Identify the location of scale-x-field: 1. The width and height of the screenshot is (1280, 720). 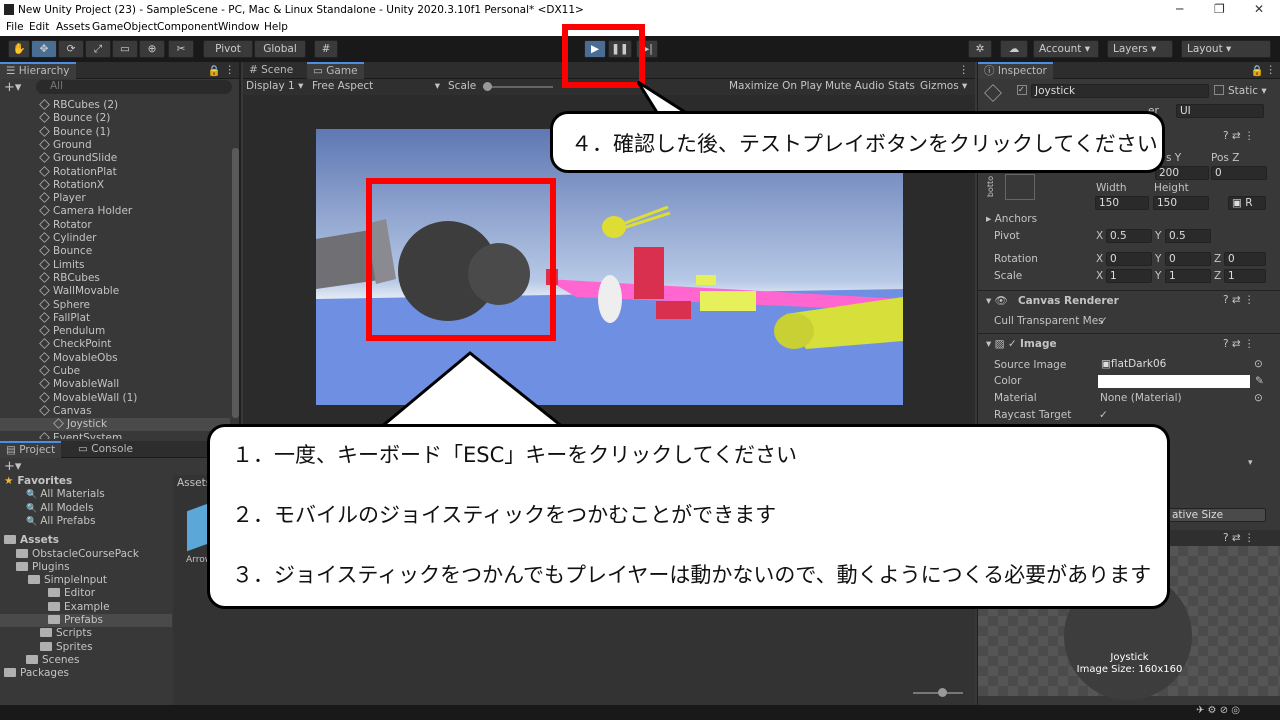
(1129, 276).